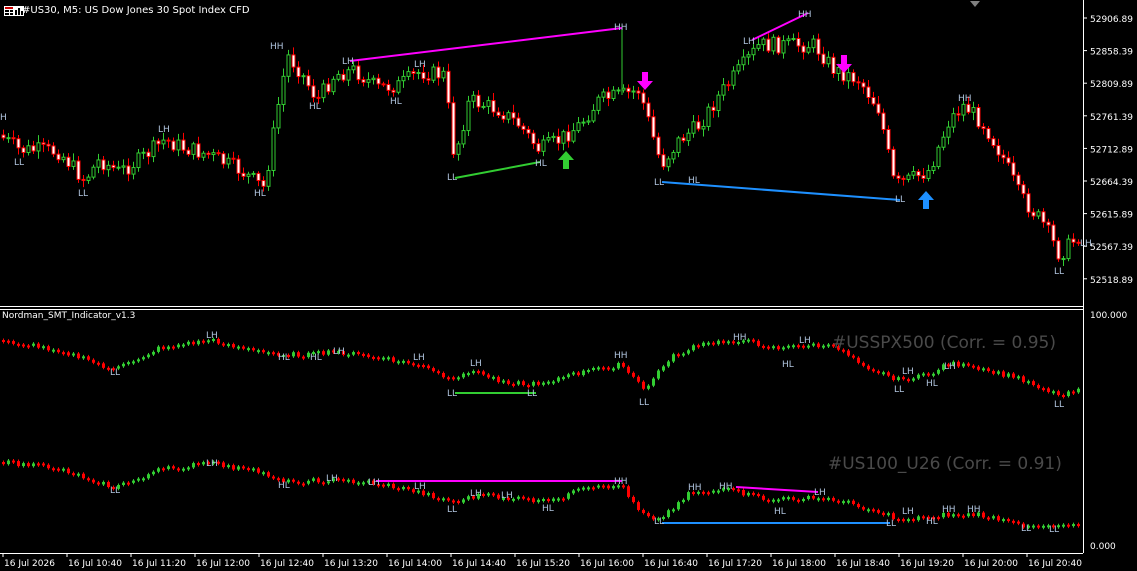 The height and width of the screenshot is (571, 1137). What do you see at coordinates (788, 365) in the screenshot?
I see `sub-swing-label: HL` at bounding box center [788, 365].